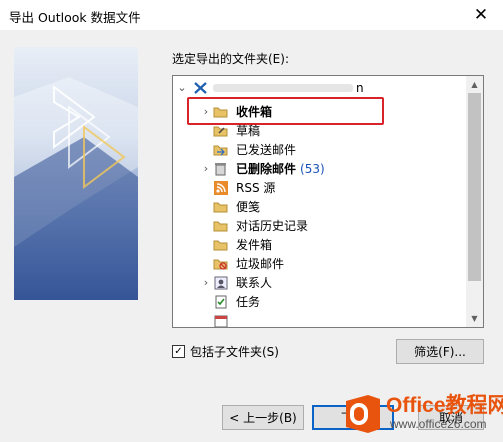 This screenshot has height=442, width=503. Describe the element at coordinates (474, 84) in the screenshot. I see `scroll-up-icon: ▲` at that location.